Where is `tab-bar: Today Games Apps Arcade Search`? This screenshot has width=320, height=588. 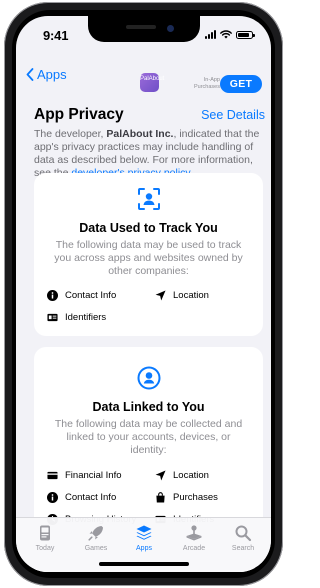
tab-bar: Today Games Apps Arcade Search is located at coordinates (143, 544).